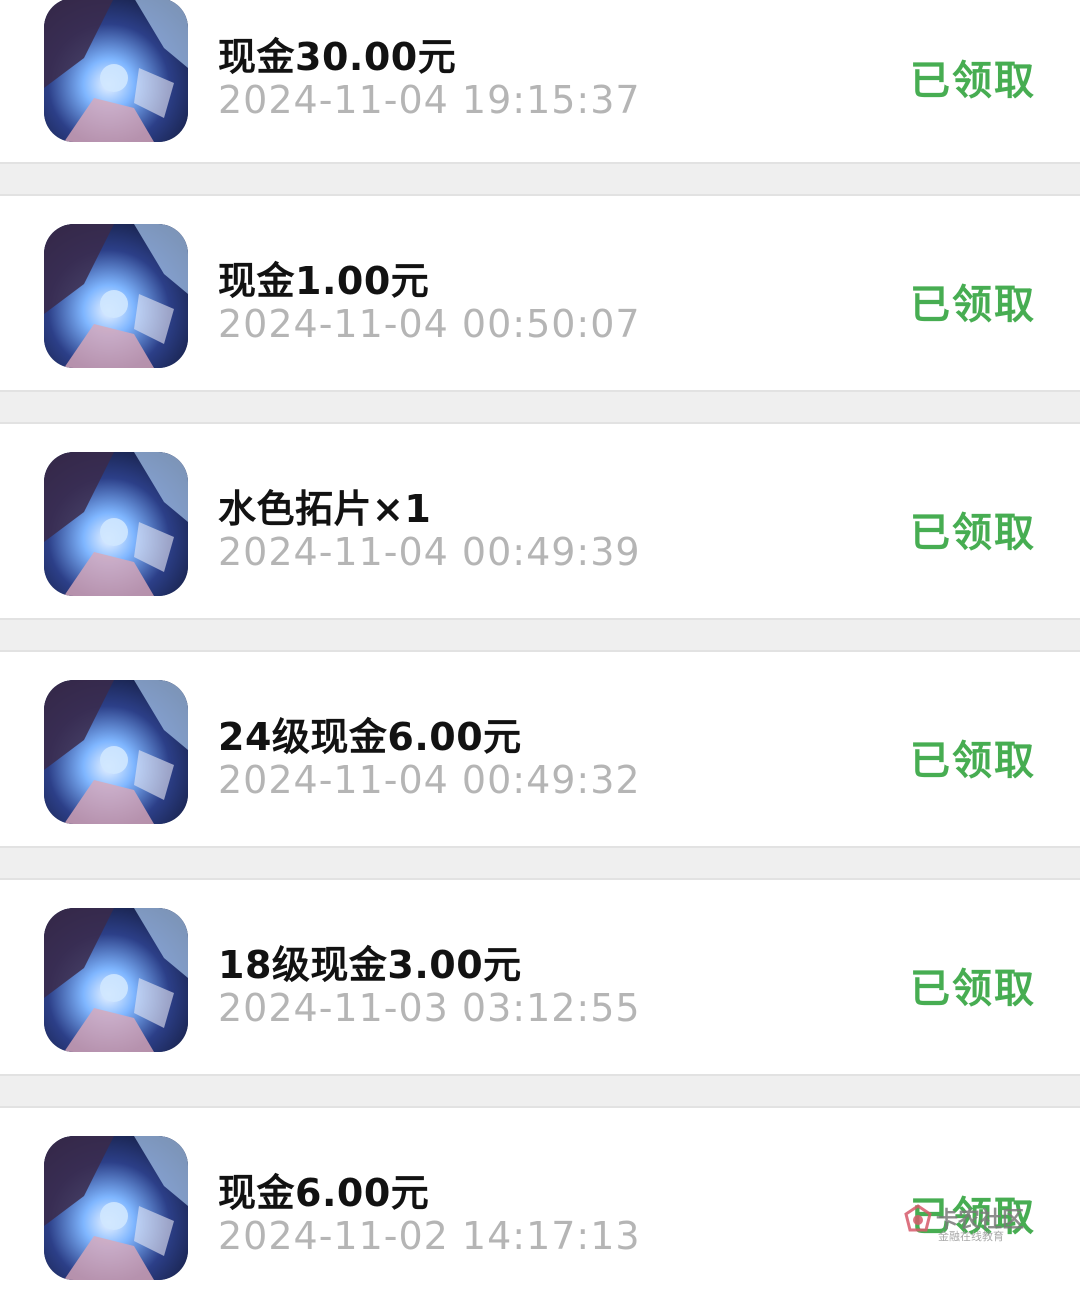  What do you see at coordinates (429, 100) in the screenshot?
I see `reward-time: 2024-11-04 19:15:37` at bounding box center [429, 100].